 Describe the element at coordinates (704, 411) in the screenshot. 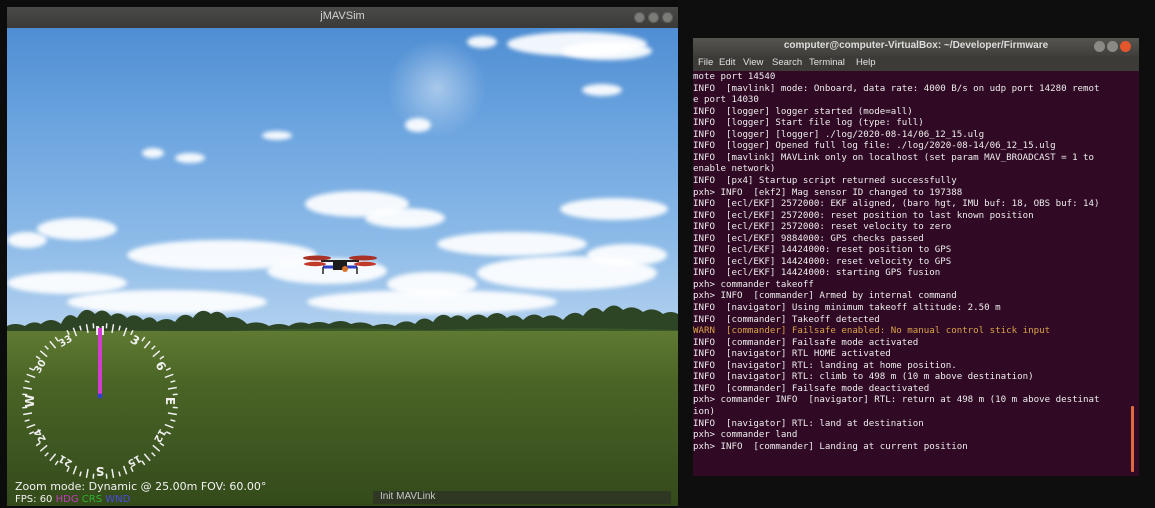

I see `terminal-line: ion)` at that location.